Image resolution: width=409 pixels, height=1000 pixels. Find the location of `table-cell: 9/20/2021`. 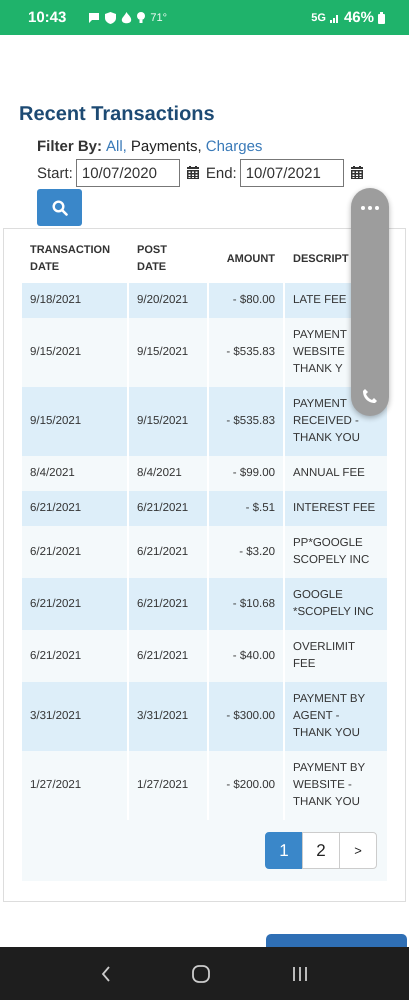

table-cell: 9/20/2021 is located at coordinates (168, 300).